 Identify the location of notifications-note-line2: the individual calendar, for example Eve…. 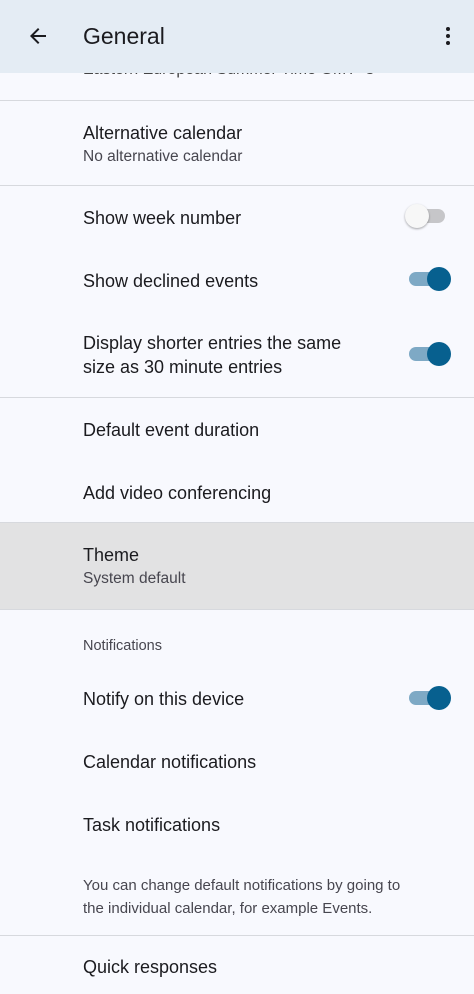
(228, 908).